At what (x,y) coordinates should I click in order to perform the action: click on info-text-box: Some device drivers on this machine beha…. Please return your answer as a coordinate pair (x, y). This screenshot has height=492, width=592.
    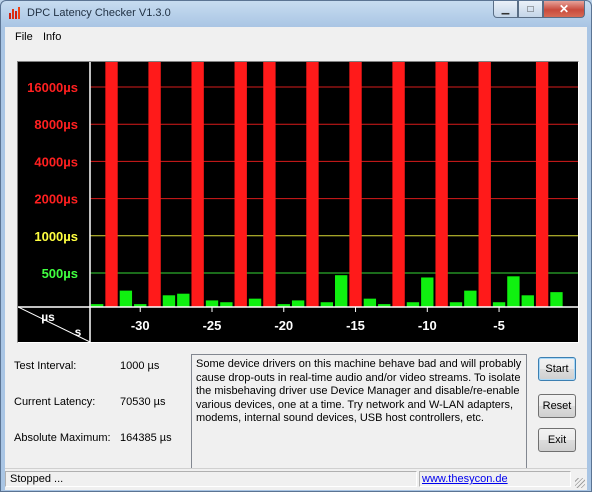
    Looking at the image, I should click on (359, 419).